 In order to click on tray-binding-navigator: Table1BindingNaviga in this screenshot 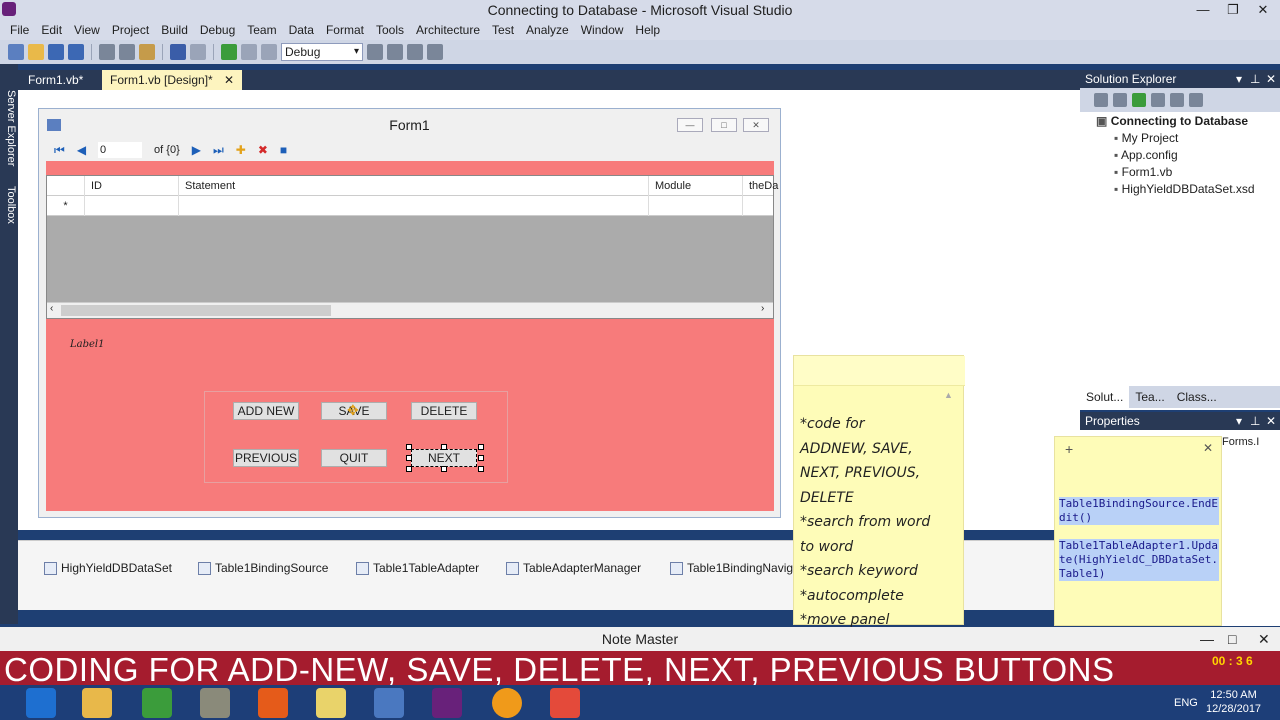, I will do `click(735, 568)`.